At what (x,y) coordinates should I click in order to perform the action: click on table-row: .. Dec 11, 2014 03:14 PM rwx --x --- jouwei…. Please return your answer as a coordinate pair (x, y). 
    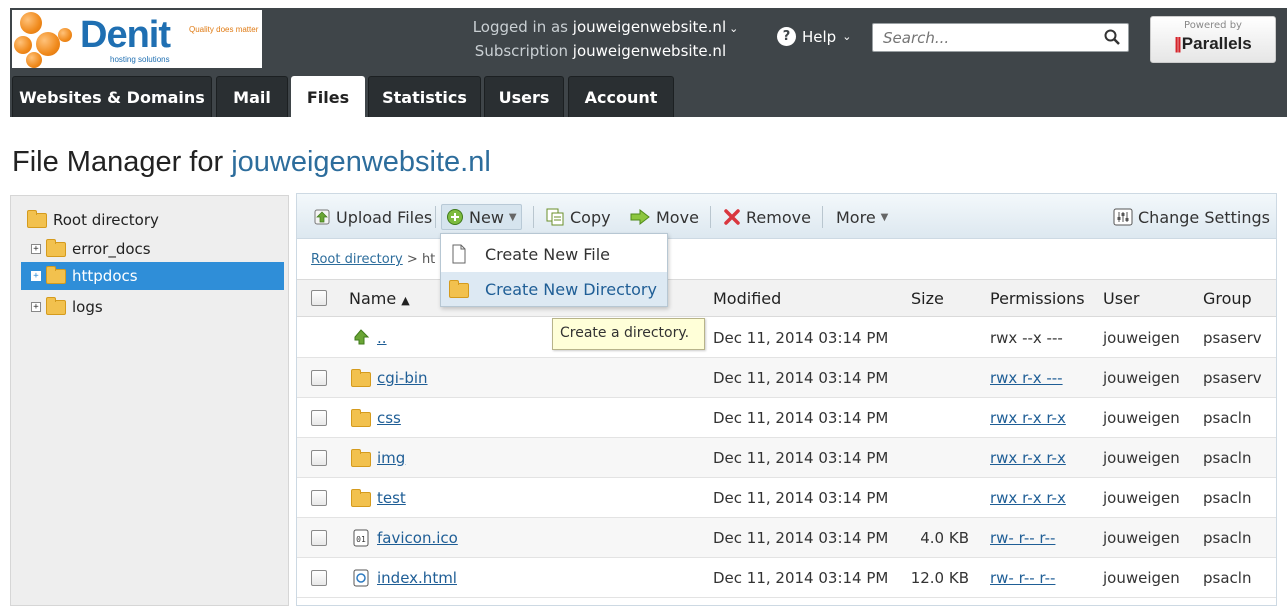
    Looking at the image, I should click on (786, 338).